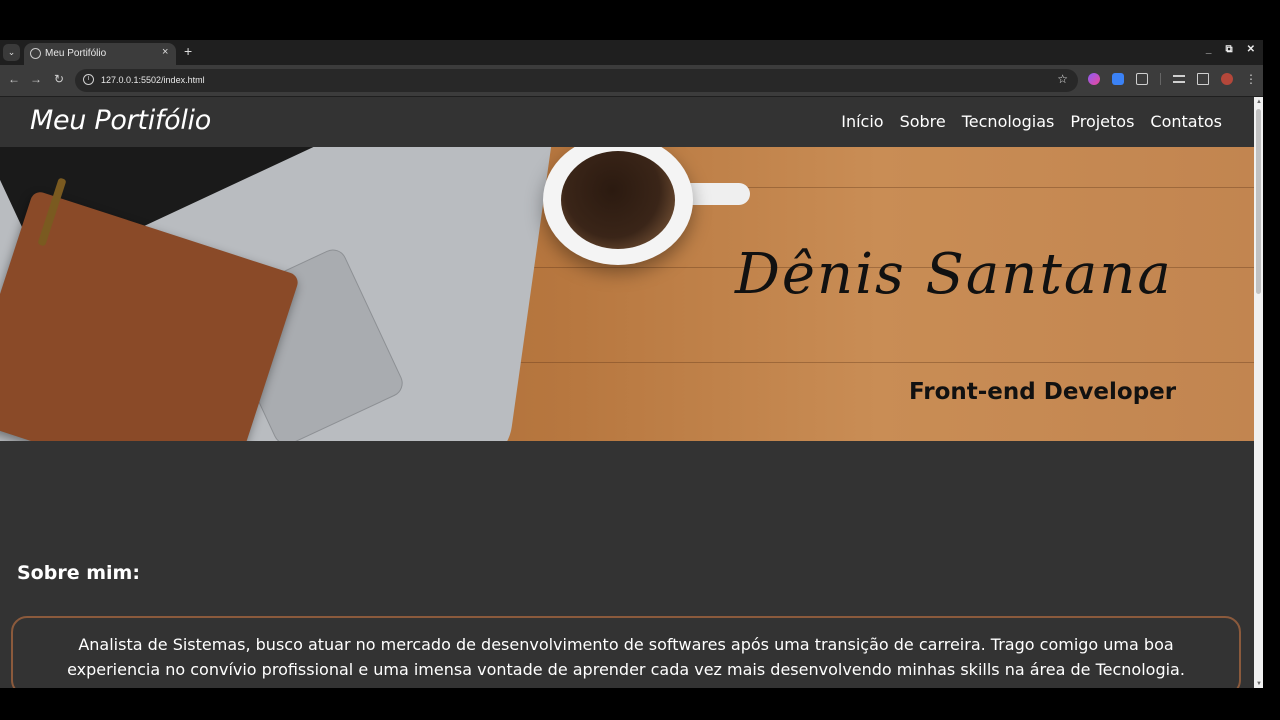 Image resolution: width=1280 pixels, height=720 pixels. I want to click on about-title: Sobre mim:, so click(78, 573).